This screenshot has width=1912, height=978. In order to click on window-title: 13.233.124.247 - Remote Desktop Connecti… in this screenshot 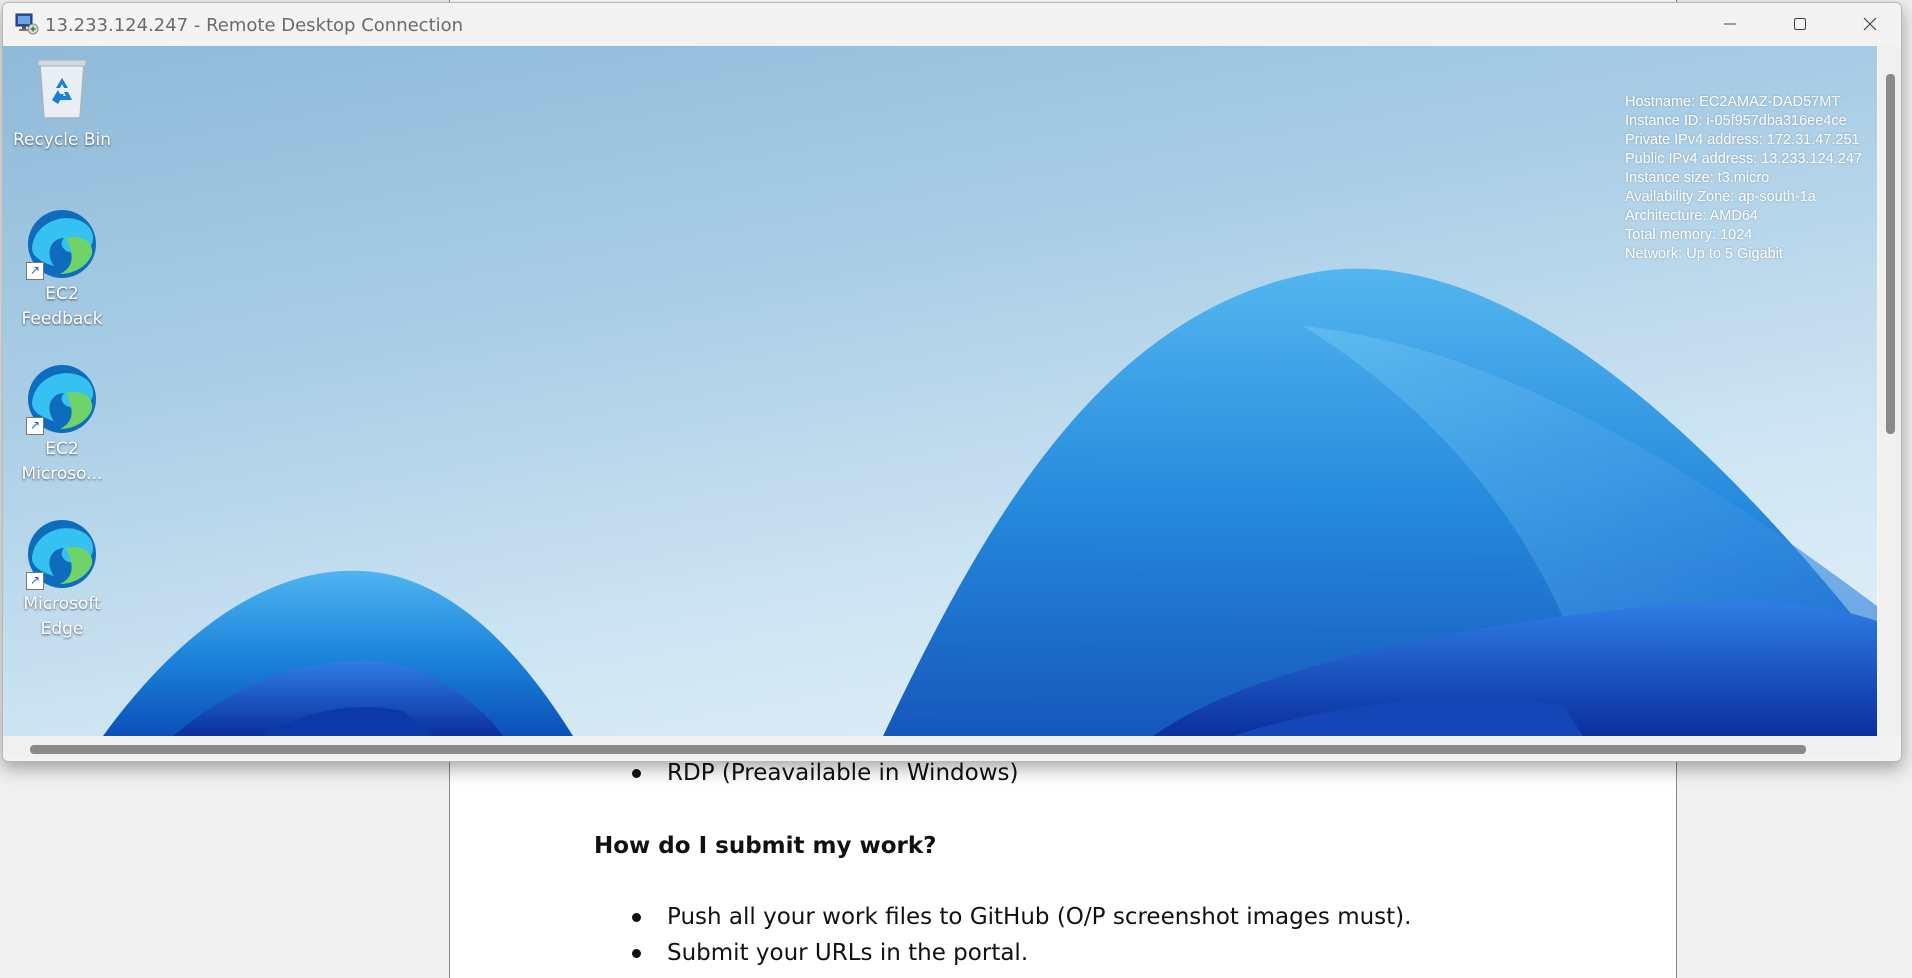, I will do `click(254, 25)`.